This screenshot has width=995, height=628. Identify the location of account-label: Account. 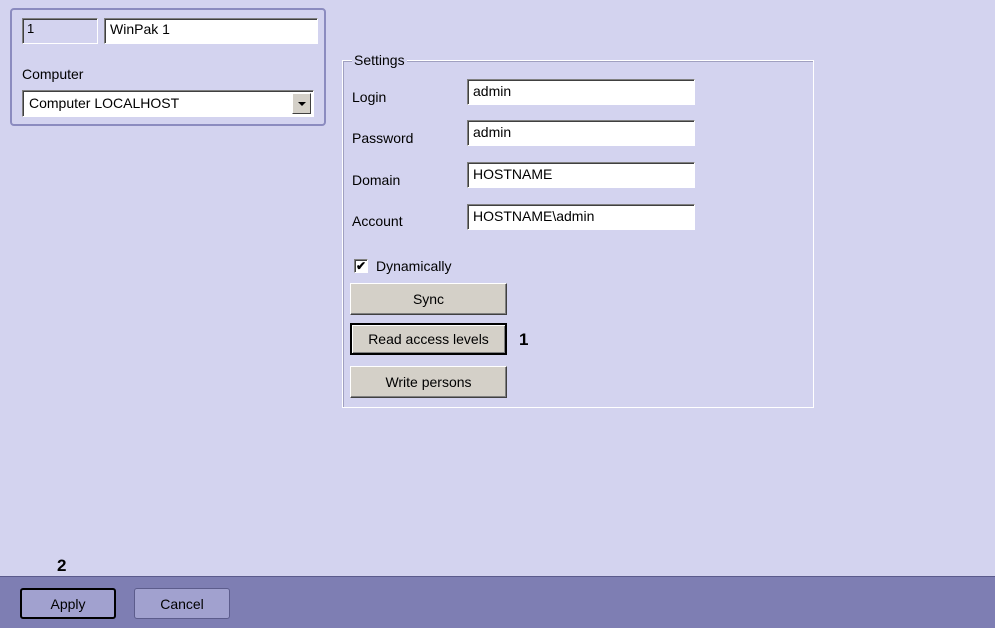
(377, 221).